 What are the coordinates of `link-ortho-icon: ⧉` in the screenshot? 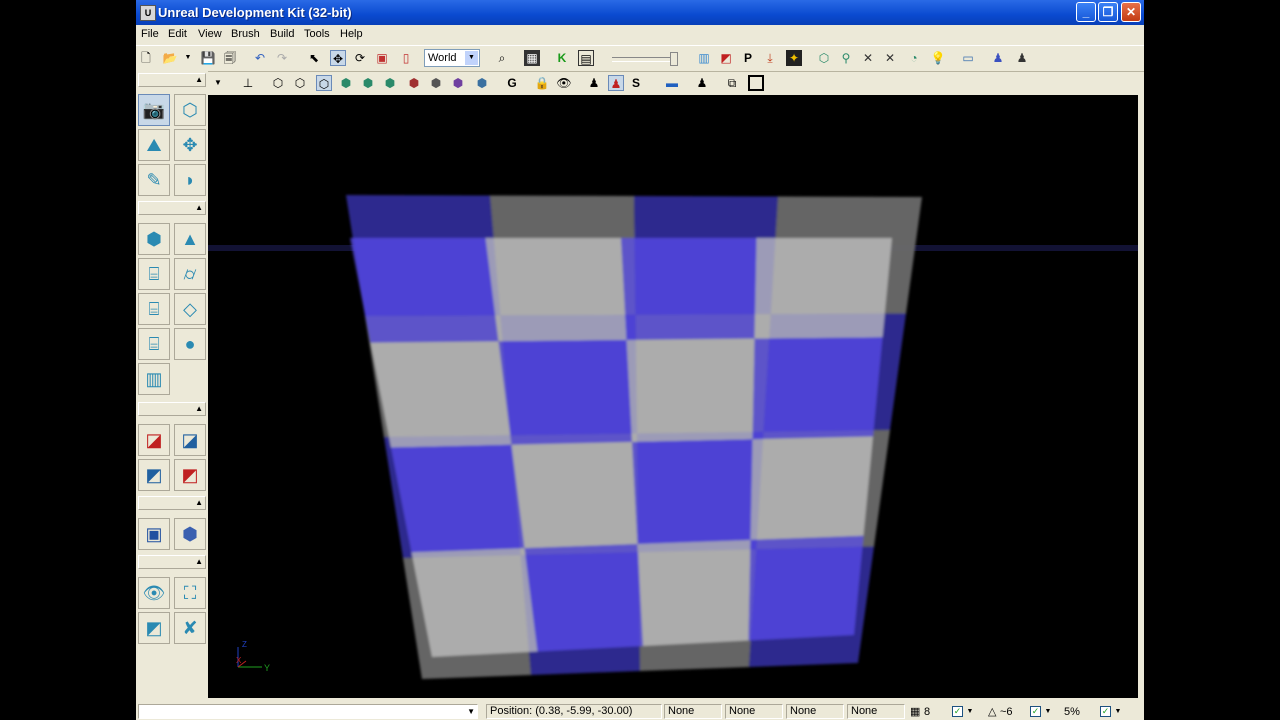 It's located at (732, 83).